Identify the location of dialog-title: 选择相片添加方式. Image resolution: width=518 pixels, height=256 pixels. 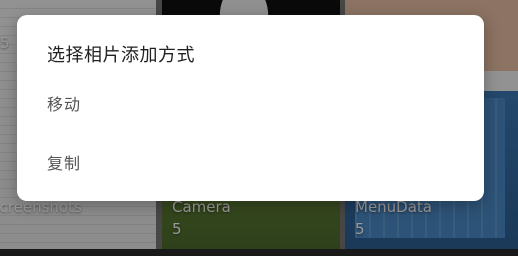
(121, 55).